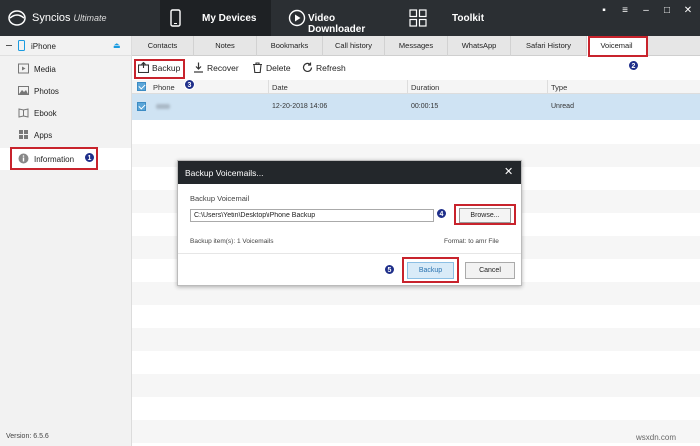  Describe the element at coordinates (51, 18) in the screenshot. I see `brand-name: Syncios` at that location.